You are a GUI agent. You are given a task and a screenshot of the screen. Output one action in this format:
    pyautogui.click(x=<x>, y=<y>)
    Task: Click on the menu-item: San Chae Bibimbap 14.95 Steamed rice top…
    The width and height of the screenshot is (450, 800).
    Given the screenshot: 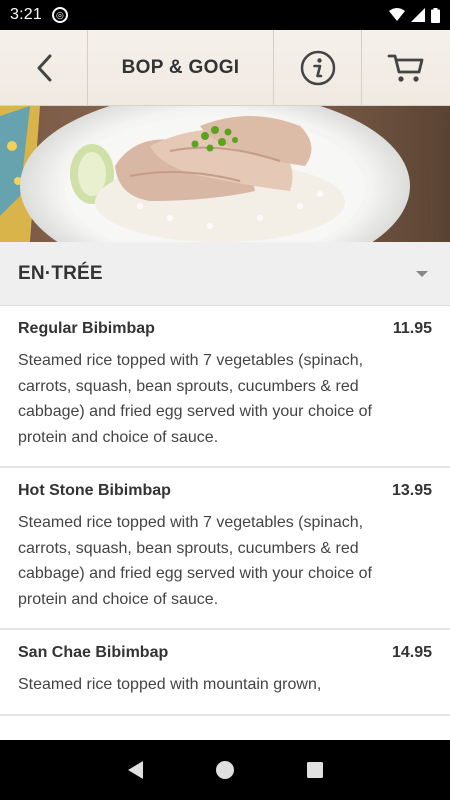 What is the action you would take?
    pyautogui.click(x=225, y=673)
    